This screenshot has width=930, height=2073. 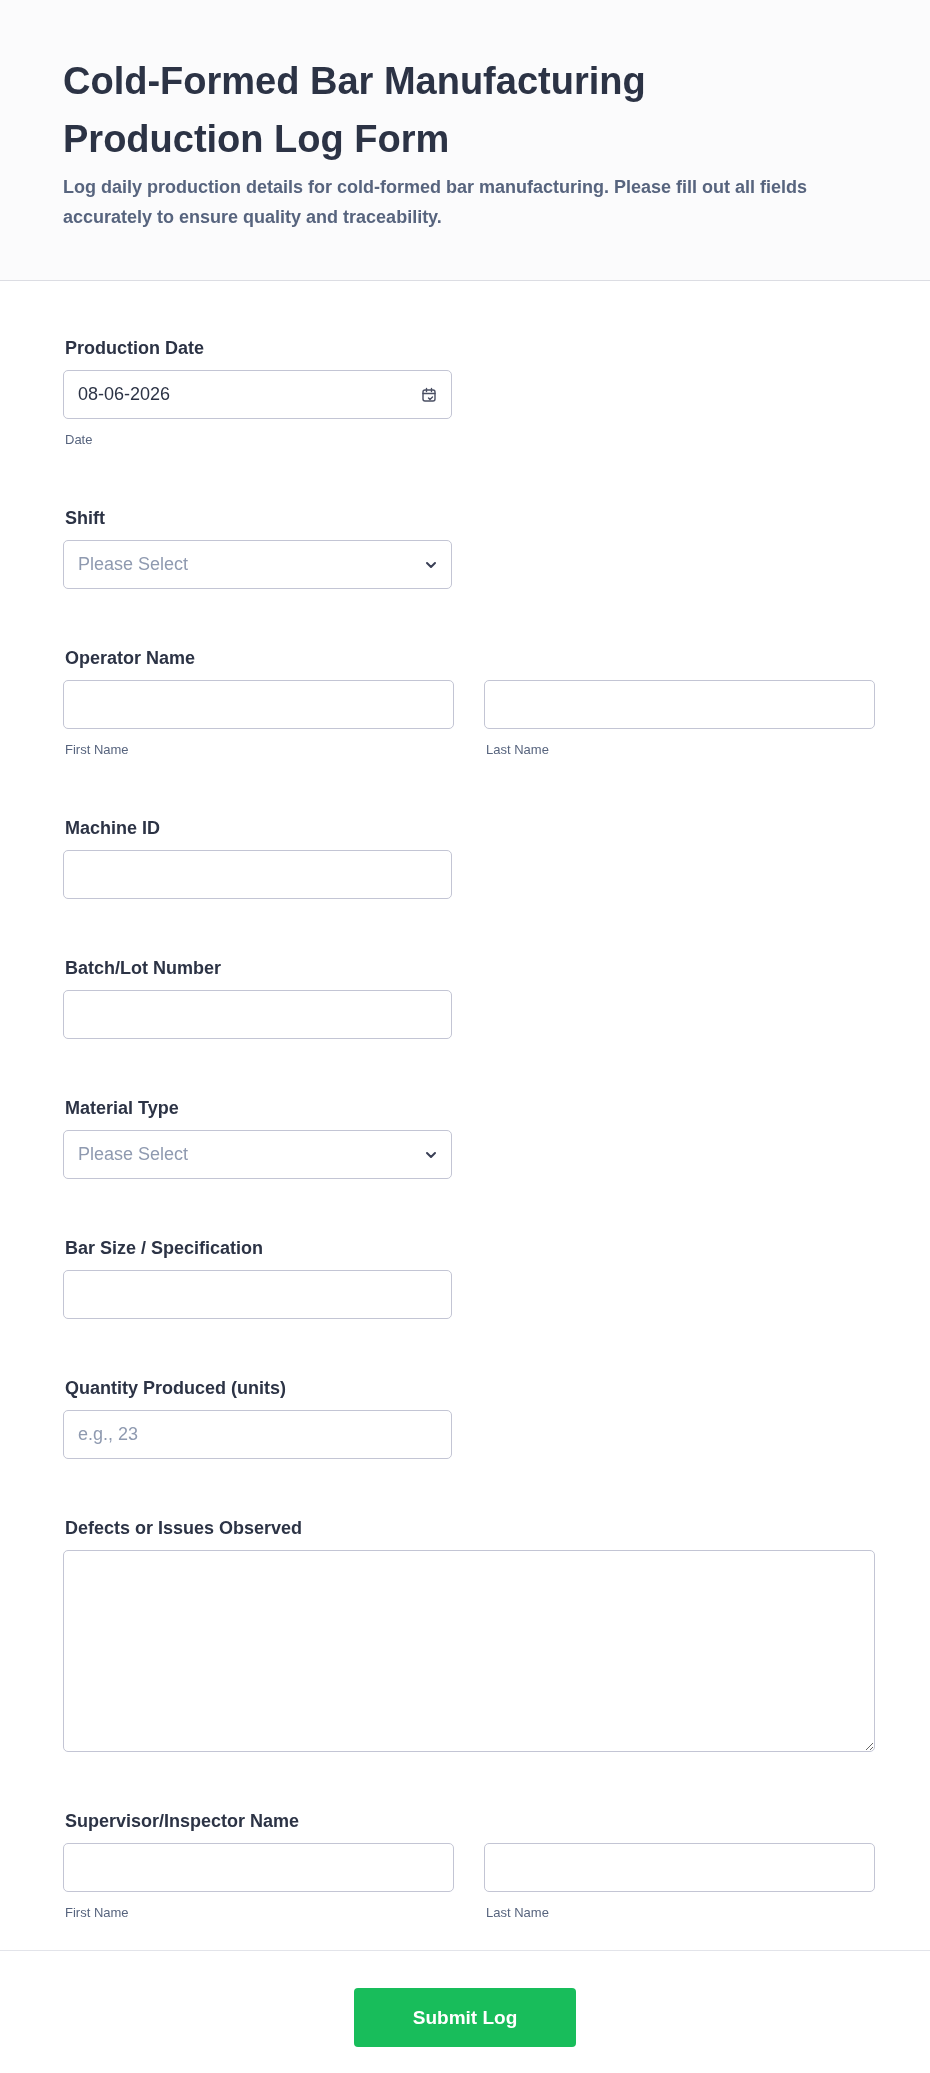 What do you see at coordinates (85, 518) in the screenshot?
I see `field-label: Shift` at bounding box center [85, 518].